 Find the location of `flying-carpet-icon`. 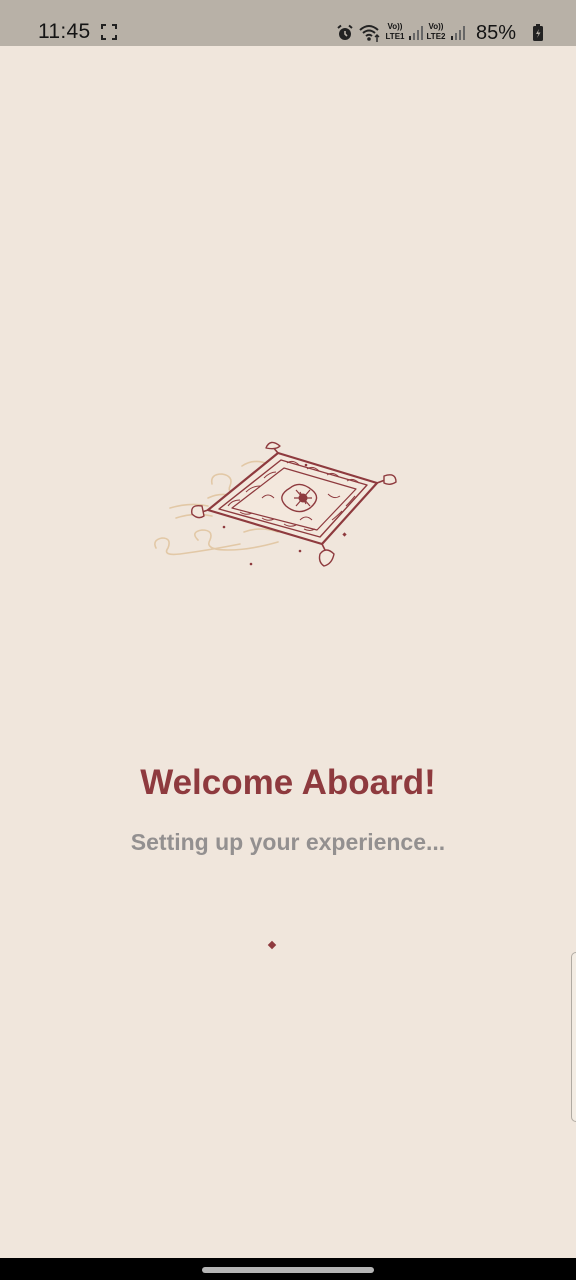

flying-carpet-icon is located at coordinates (275, 504).